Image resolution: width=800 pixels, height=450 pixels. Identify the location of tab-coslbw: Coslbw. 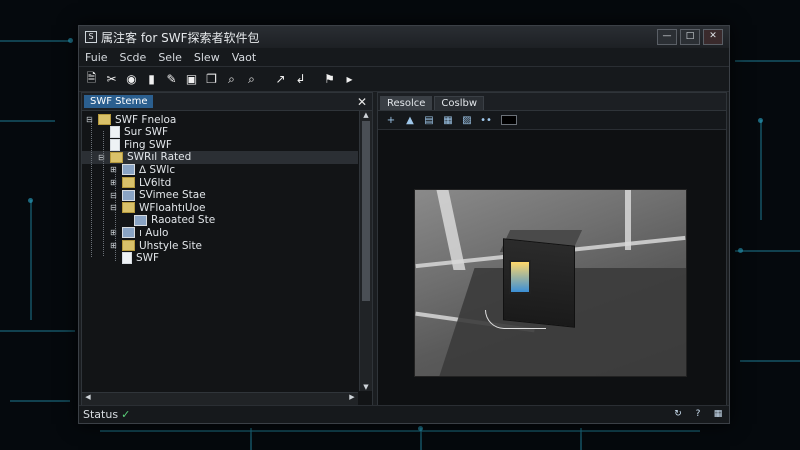
(459, 103).